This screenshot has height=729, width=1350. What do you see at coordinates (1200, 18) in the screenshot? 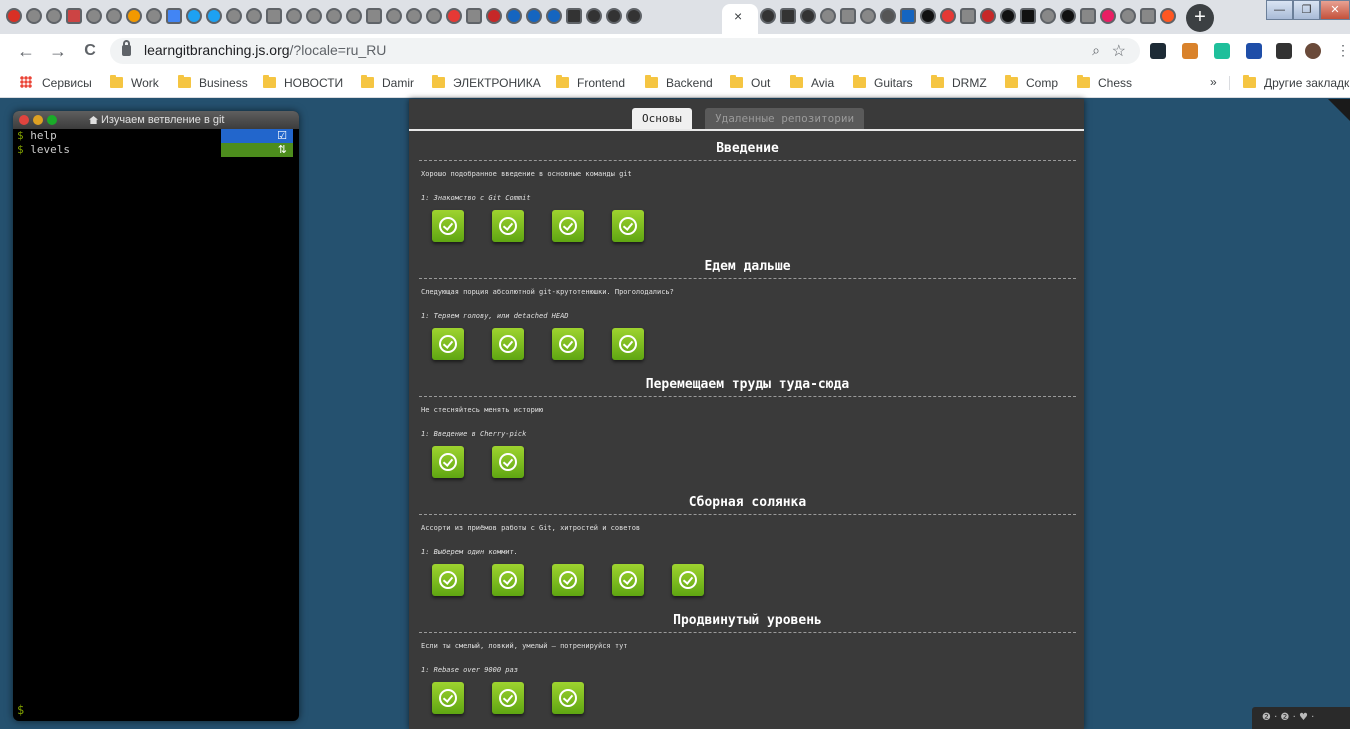
I see `new-tab-button: +` at bounding box center [1200, 18].